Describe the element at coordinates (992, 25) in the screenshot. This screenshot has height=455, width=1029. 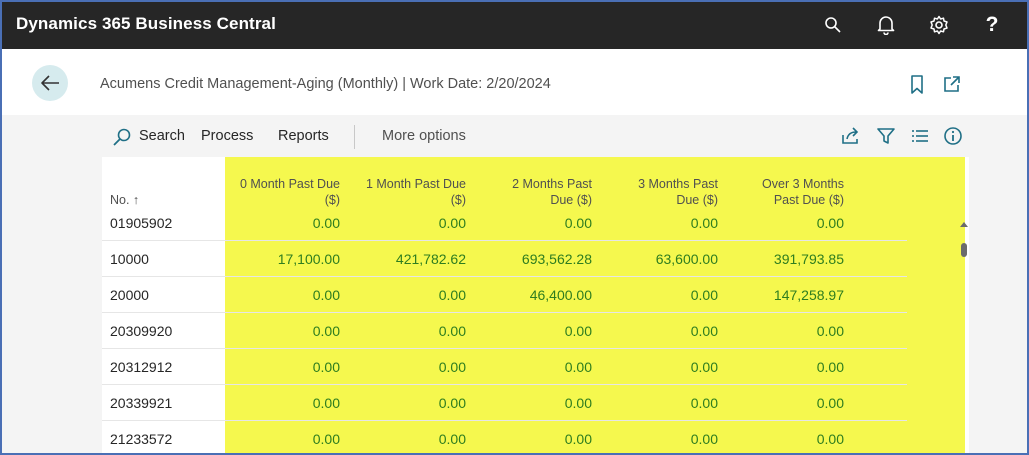
I see `help-icon: ?` at that location.